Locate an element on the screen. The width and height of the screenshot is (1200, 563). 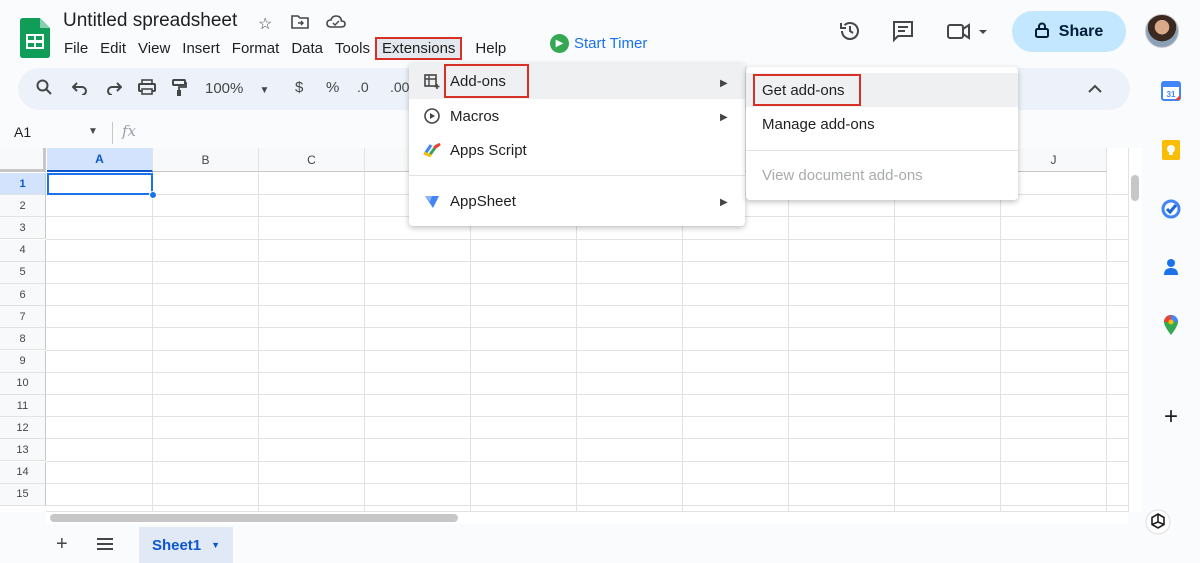
menu-file: File is located at coordinates (79, 48).